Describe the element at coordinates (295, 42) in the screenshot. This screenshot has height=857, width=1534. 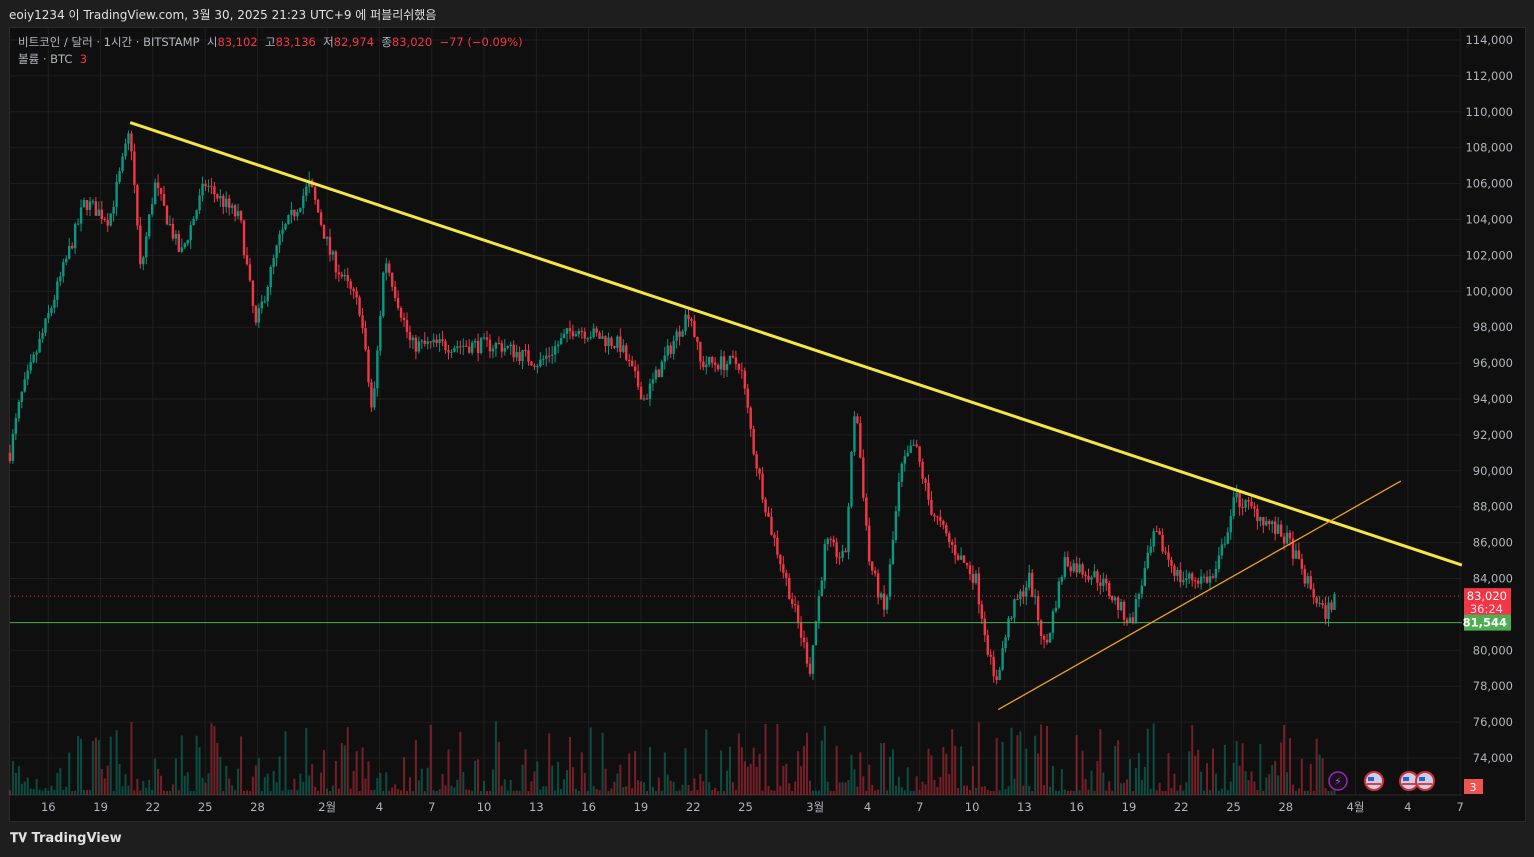
I see `high-value: 83,136` at that location.